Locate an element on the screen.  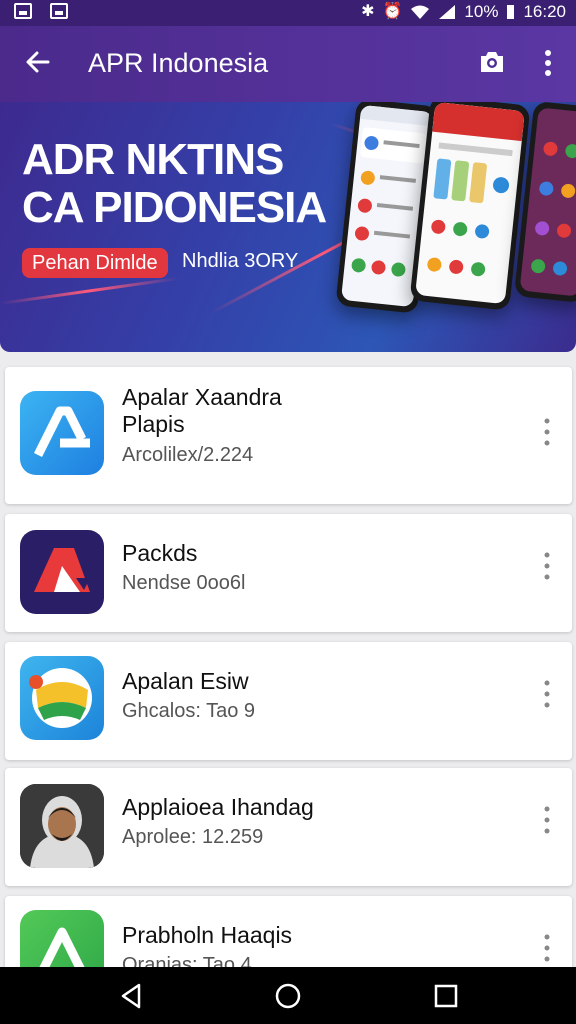
home-nav-icon is located at coordinates (288, 996).